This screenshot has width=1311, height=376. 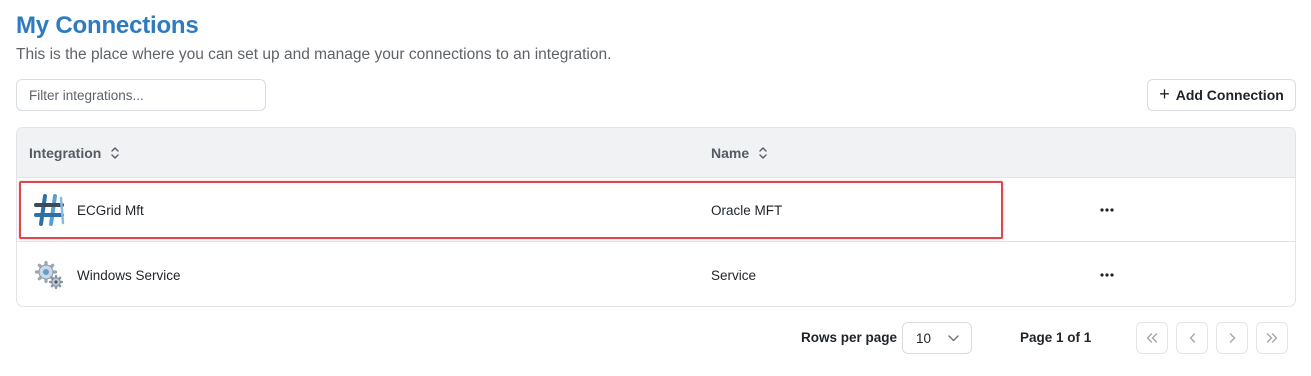 I want to click on table-header: Integration Name, so click(x=656, y=153).